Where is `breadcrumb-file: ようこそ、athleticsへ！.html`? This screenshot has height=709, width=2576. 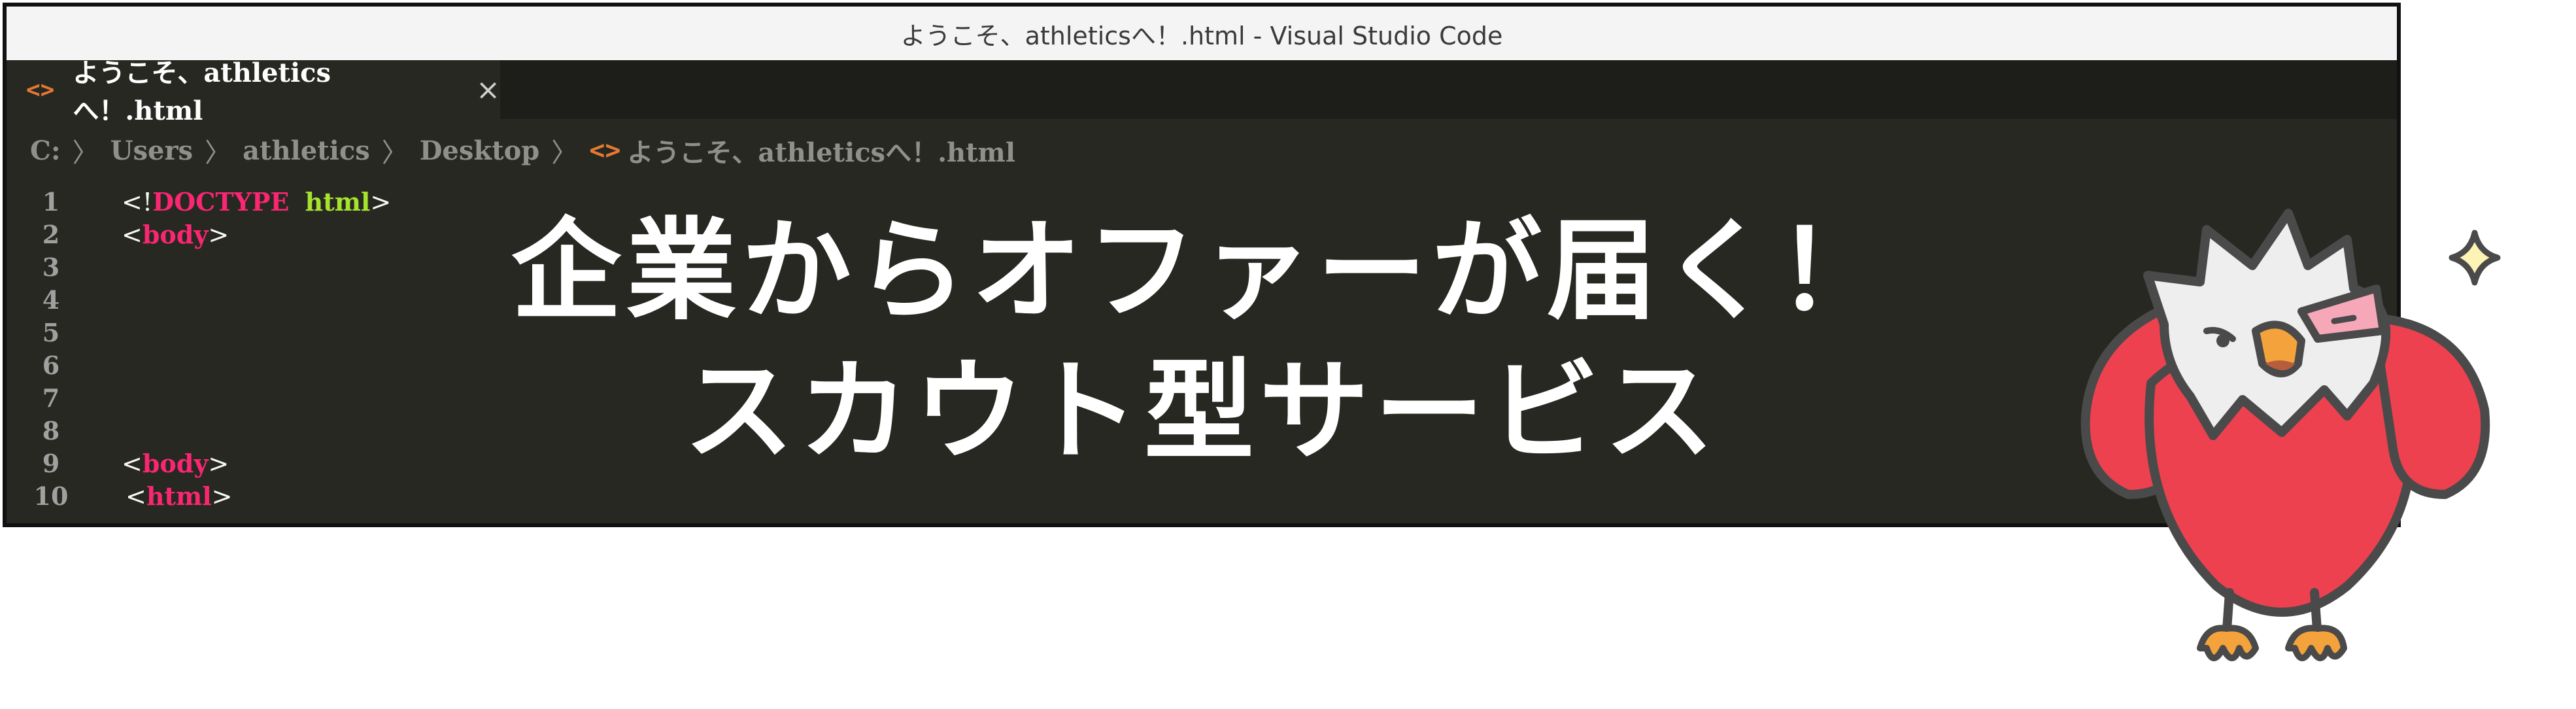 breadcrumb-file: ようこそ、athleticsへ！.html is located at coordinates (821, 150).